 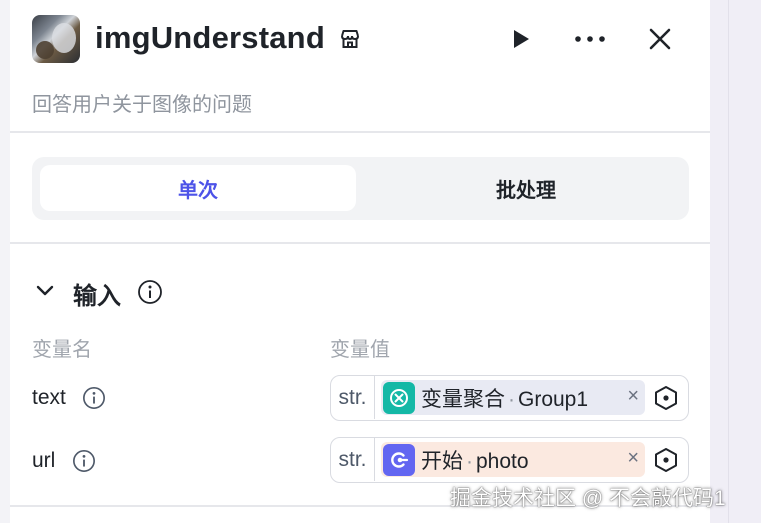 What do you see at coordinates (735, 261) in the screenshot?
I see `adjacent-panel-edge` at bounding box center [735, 261].